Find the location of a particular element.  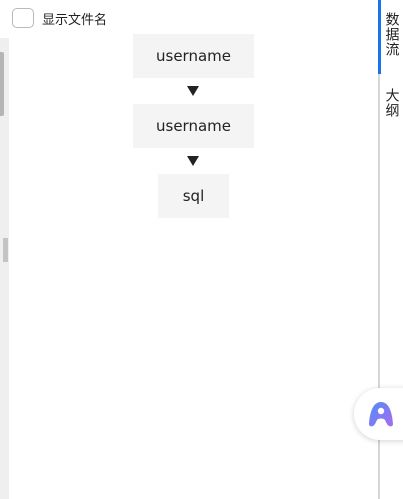

show-filename-option: 显示文件名 is located at coordinates (59, 18).